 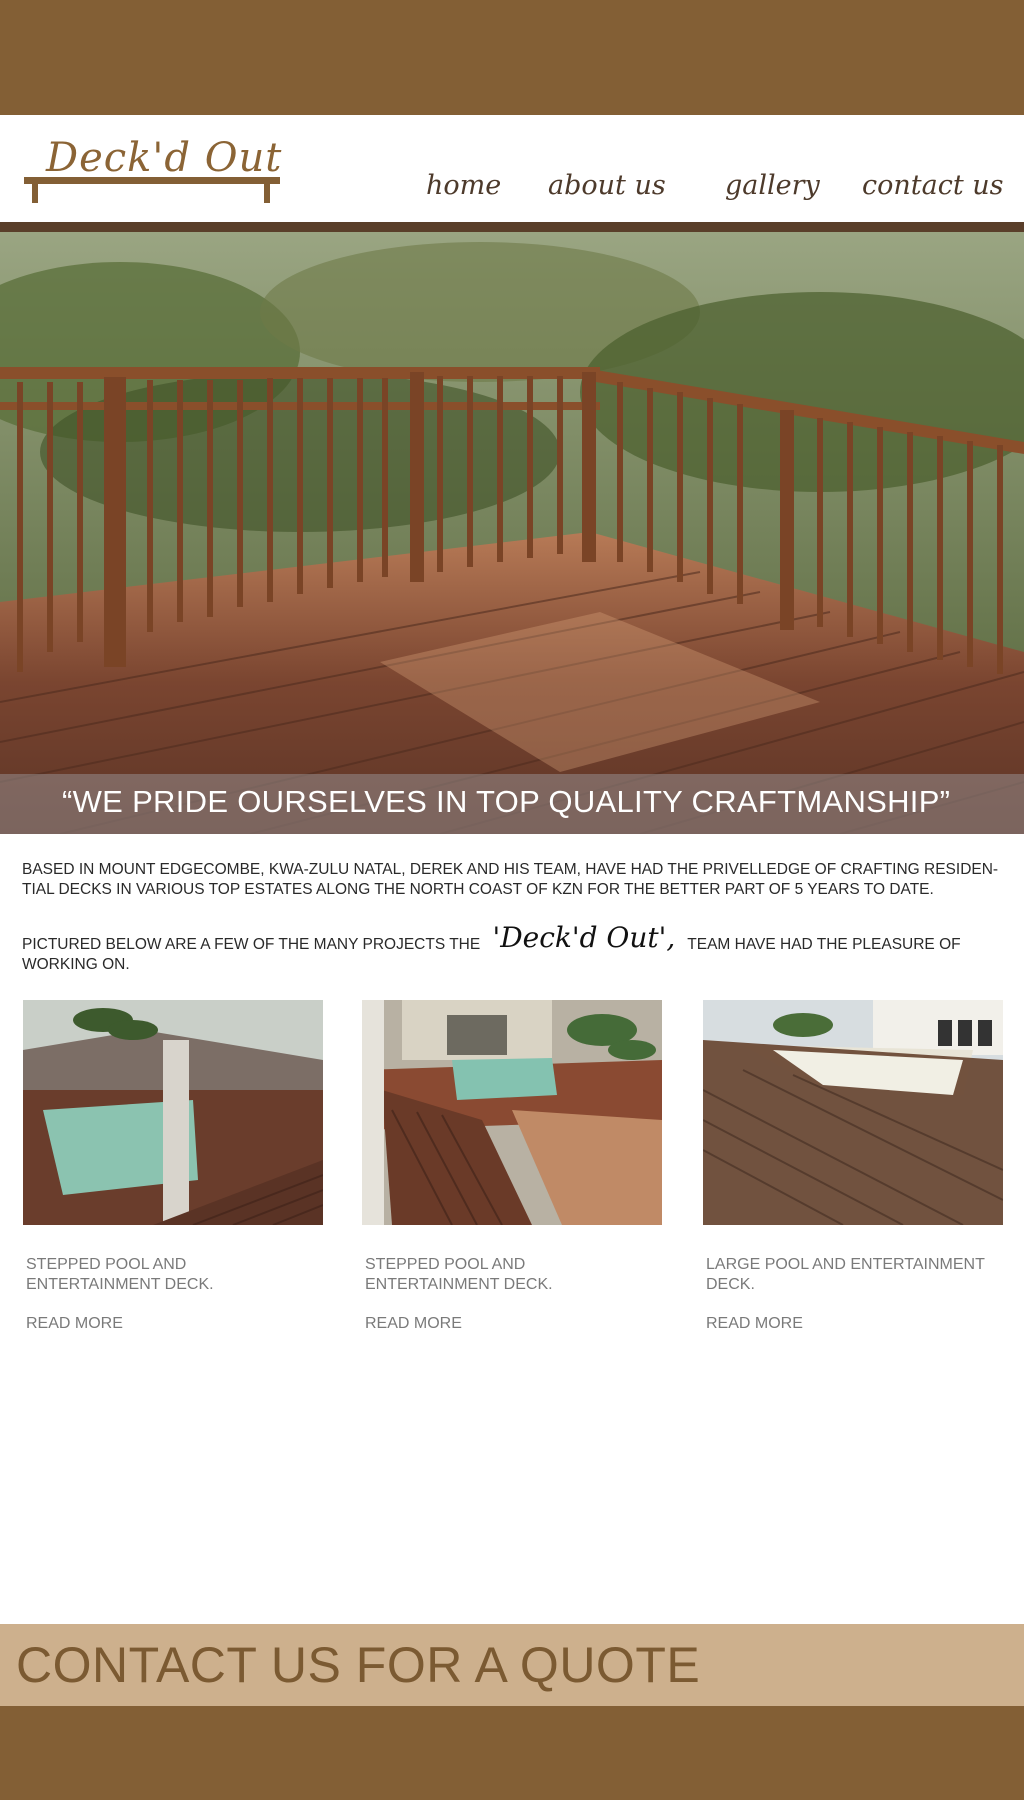 What do you see at coordinates (267, 193) in the screenshot?
I see `logo-leg-right` at bounding box center [267, 193].